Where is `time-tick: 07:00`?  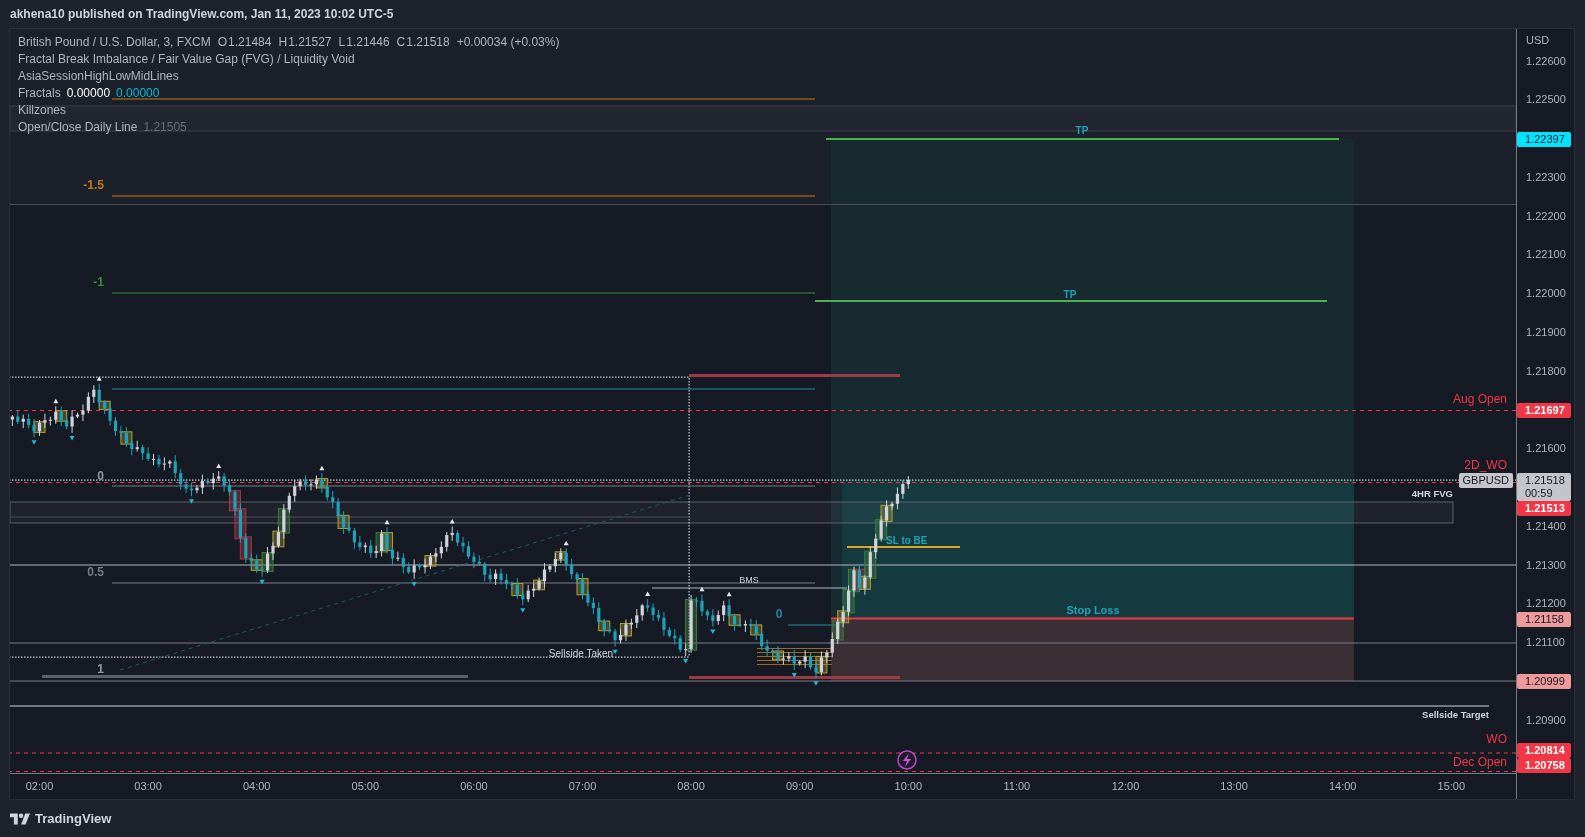
time-tick: 07:00 is located at coordinates (582, 786).